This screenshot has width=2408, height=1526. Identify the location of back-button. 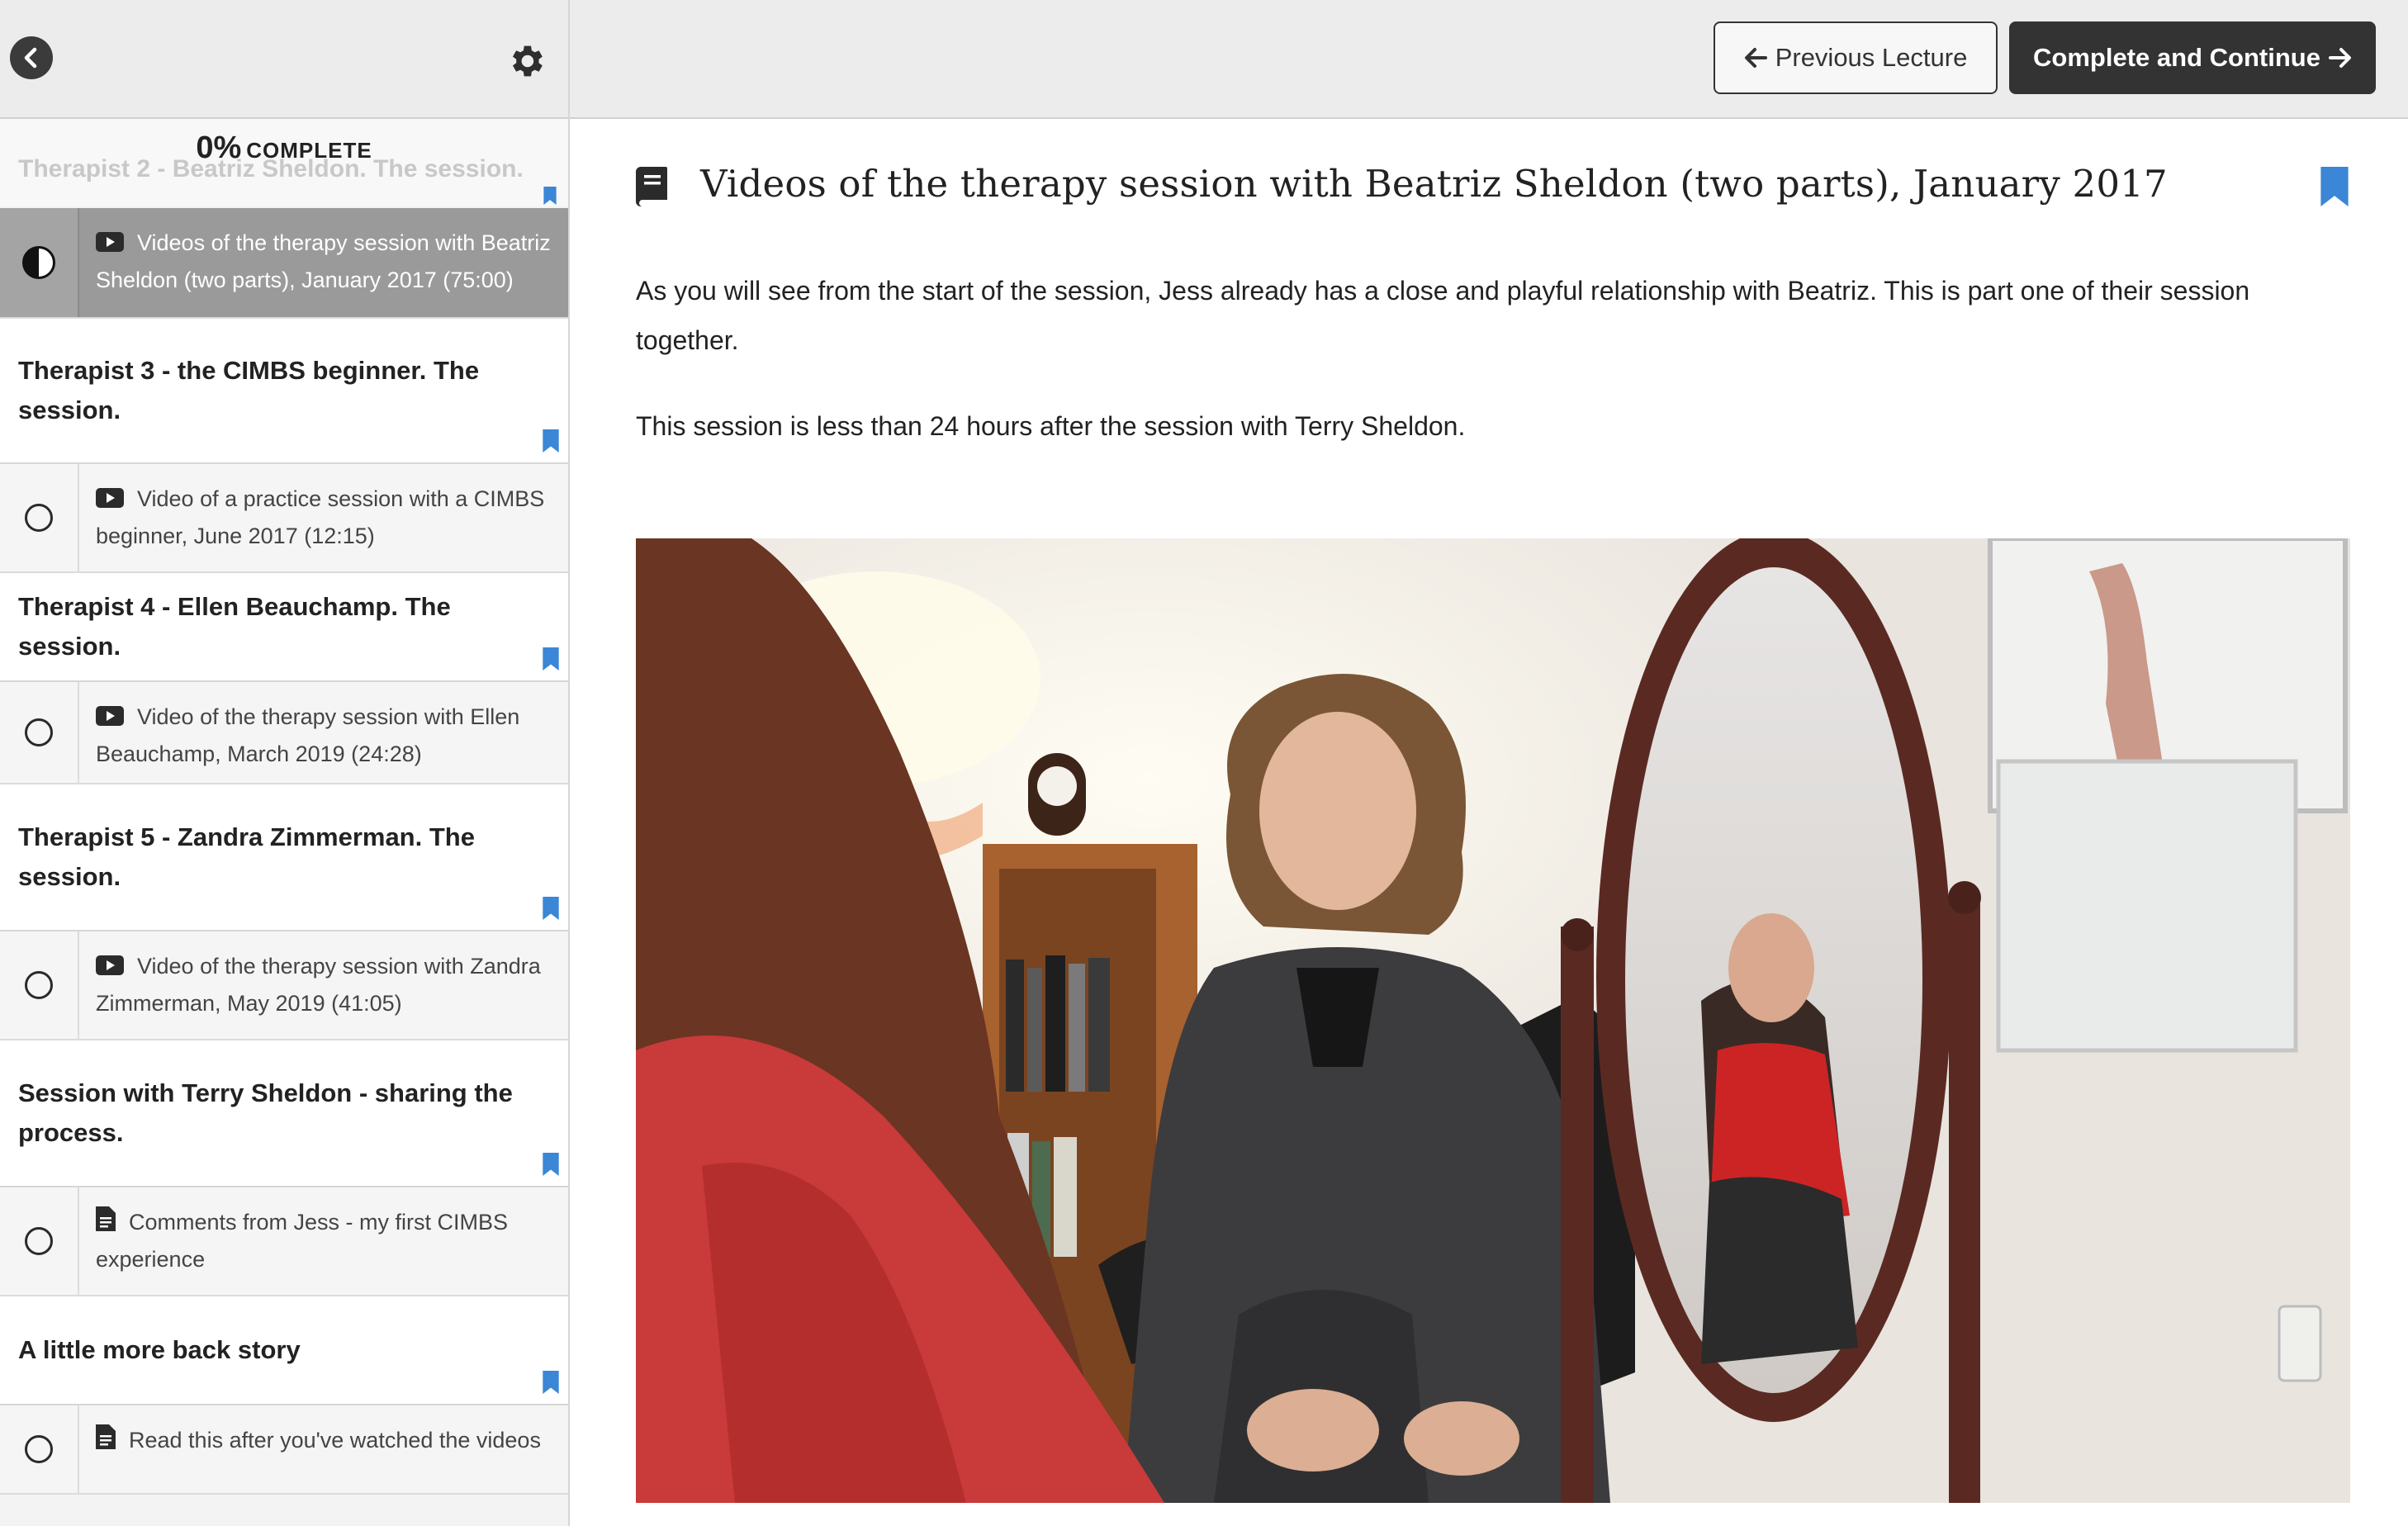
(32, 57).